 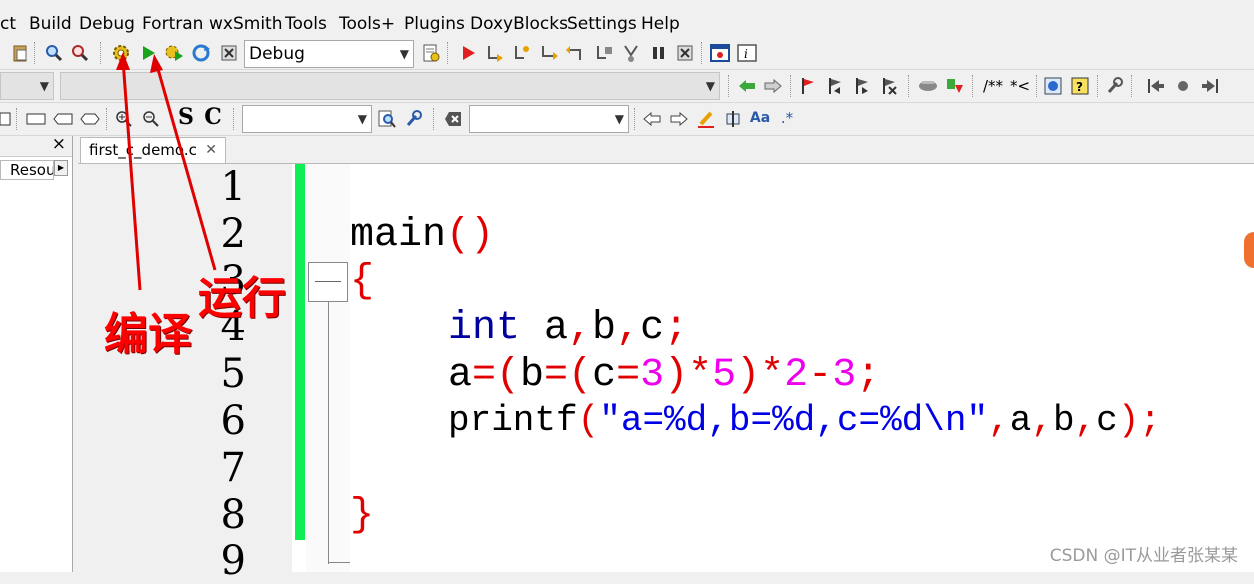 I want to click on side-widget, so click(x=1249, y=250).